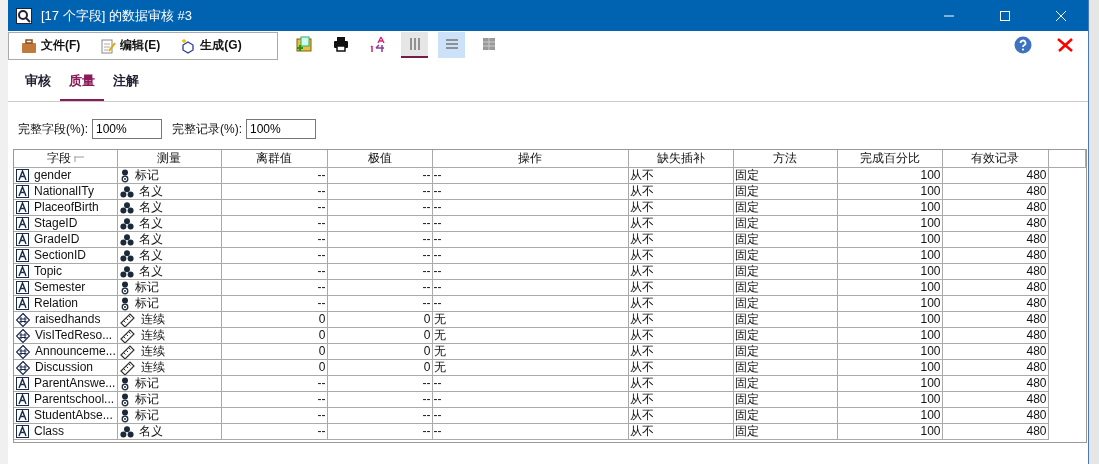 The image size is (1099, 464). What do you see at coordinates (82, 85) in the screenshot?
I see `tab: 质量` at bounding box center [82, 85].